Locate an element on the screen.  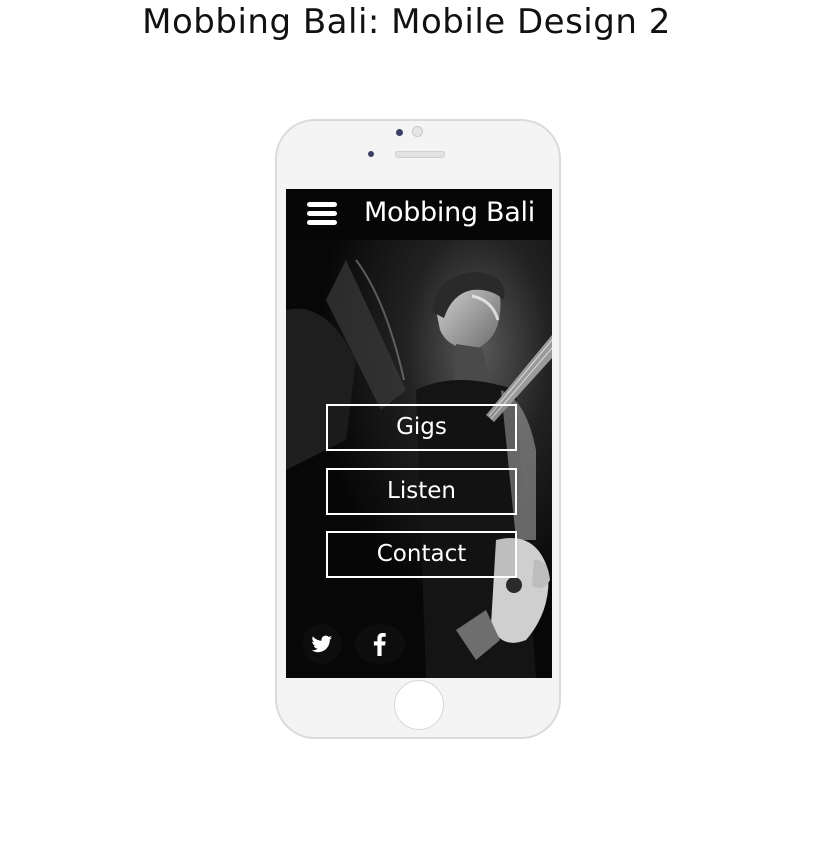
listen-button: Listen is located at coordinates (421, 491).